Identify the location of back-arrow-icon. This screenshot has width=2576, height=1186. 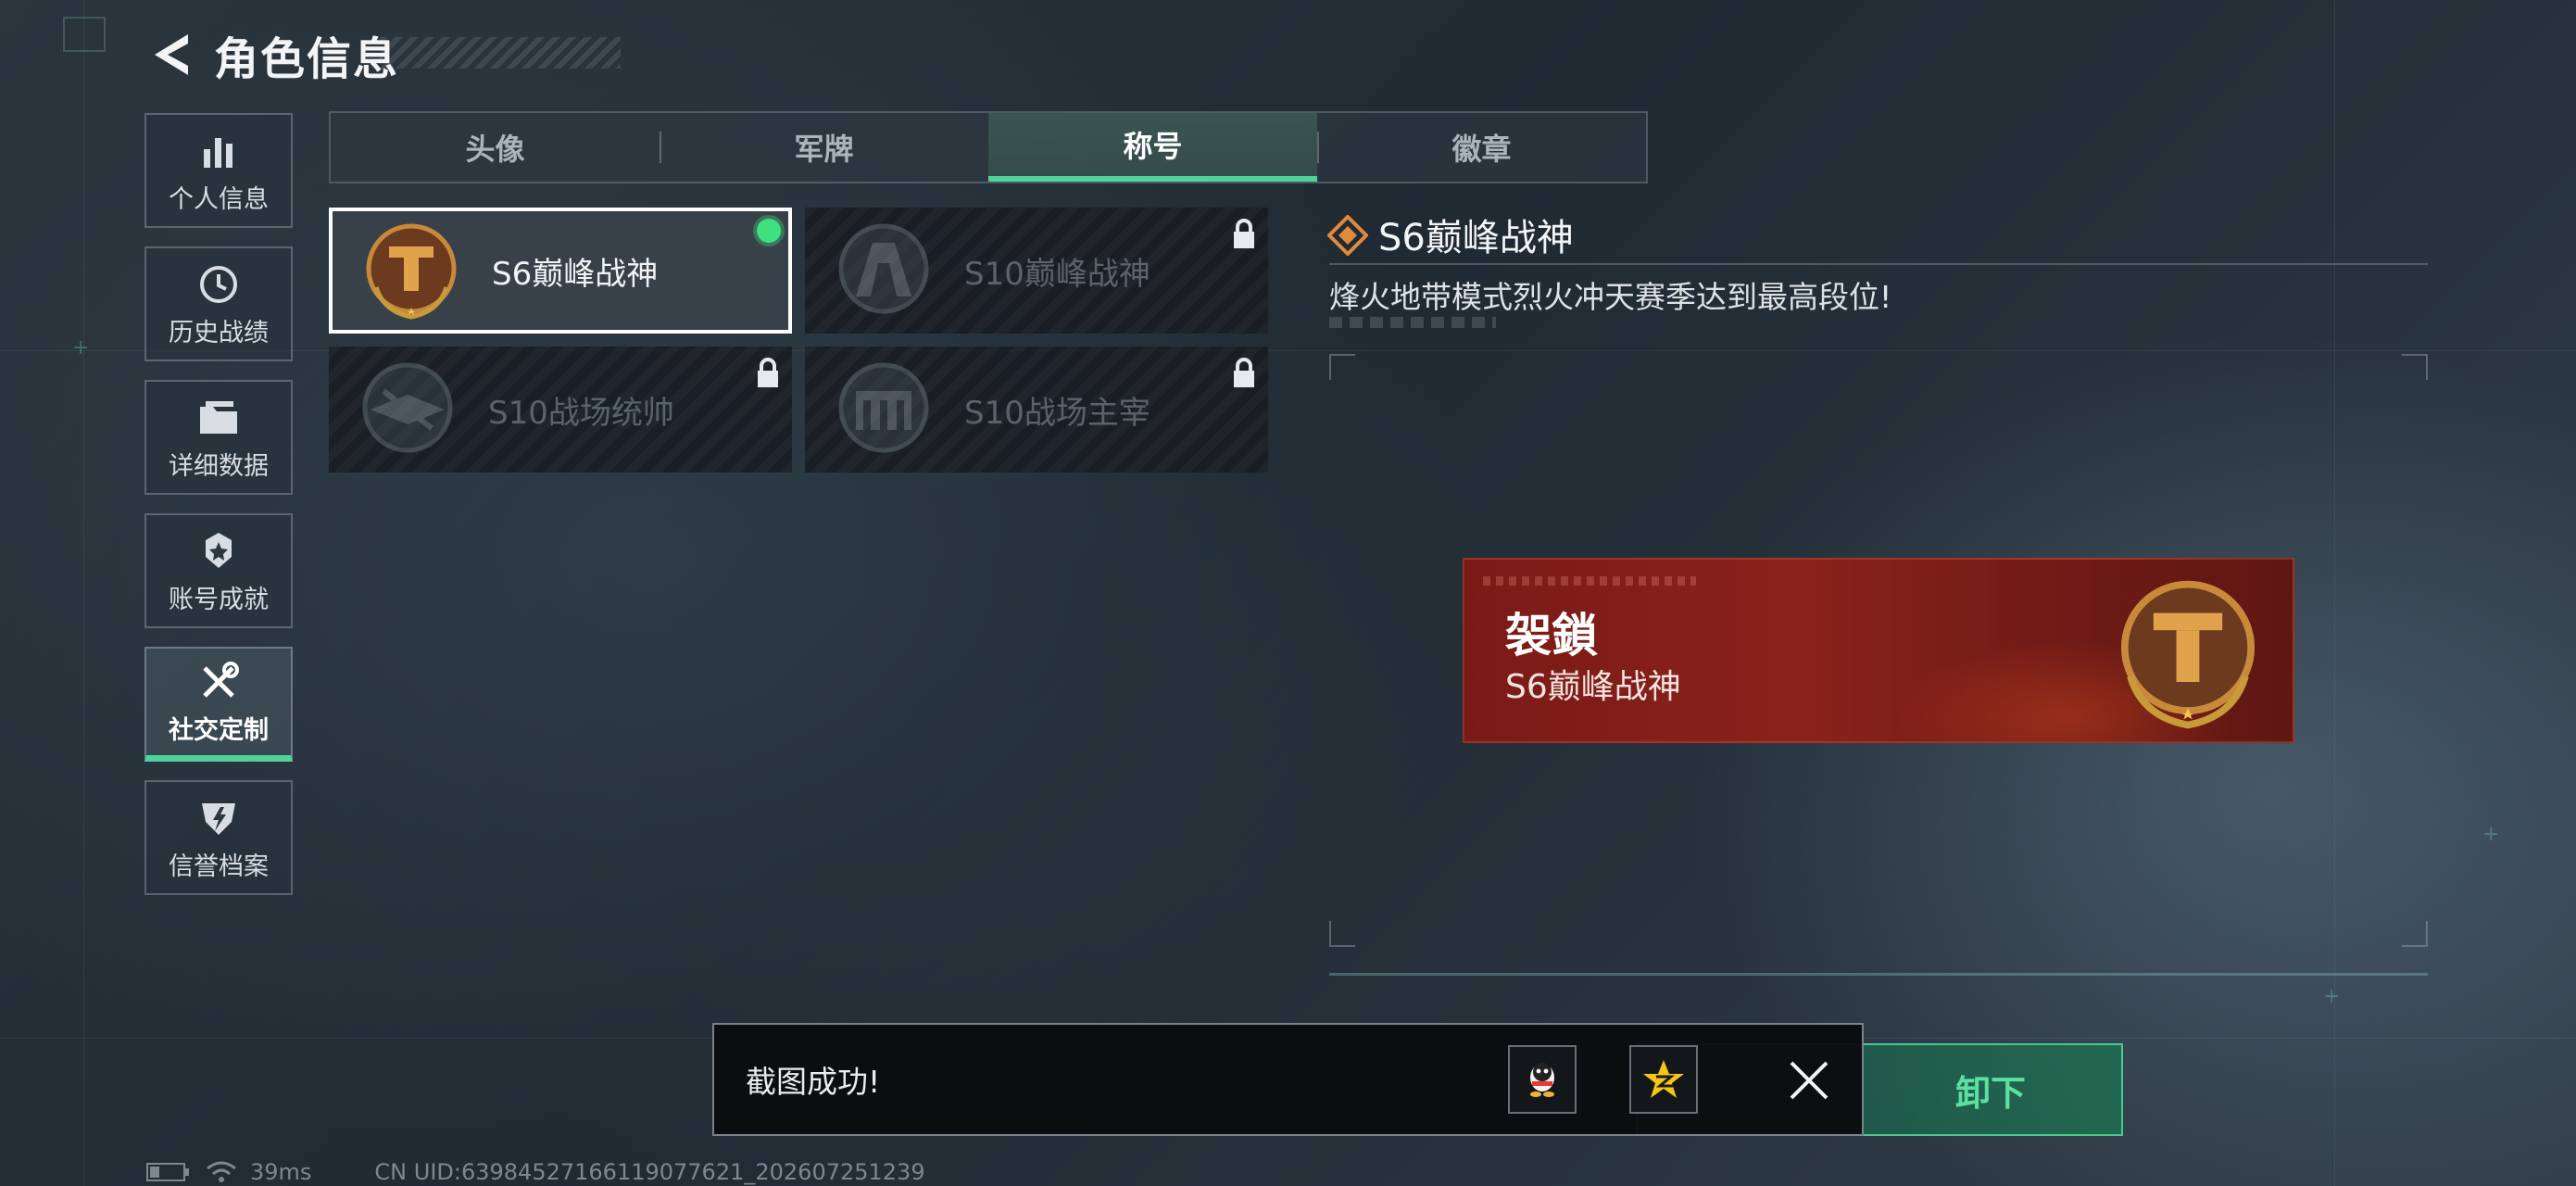
(171, 54).